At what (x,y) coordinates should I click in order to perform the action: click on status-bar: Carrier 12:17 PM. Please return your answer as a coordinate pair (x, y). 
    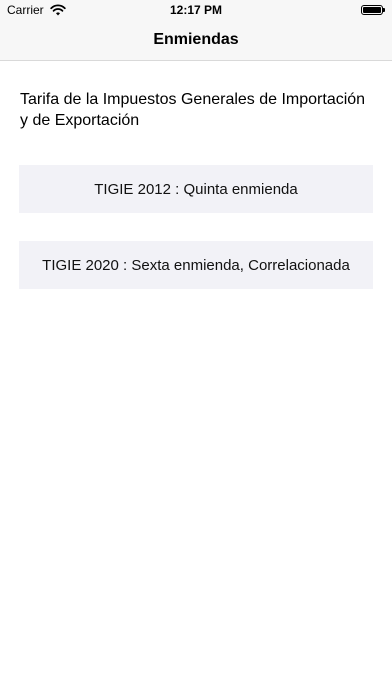
    Looking at the image, I should click on (196, 10).